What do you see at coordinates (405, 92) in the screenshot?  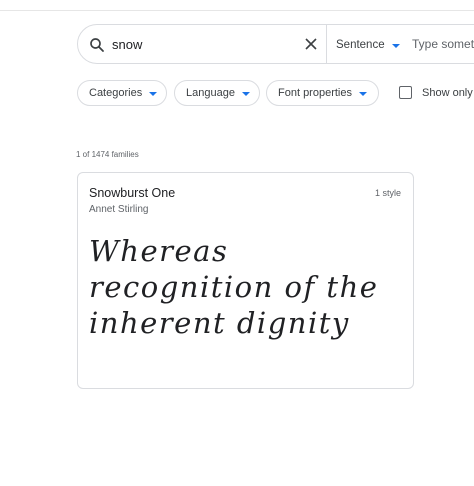 I see `show-only-checkbox` at bounding box center [405, 92].